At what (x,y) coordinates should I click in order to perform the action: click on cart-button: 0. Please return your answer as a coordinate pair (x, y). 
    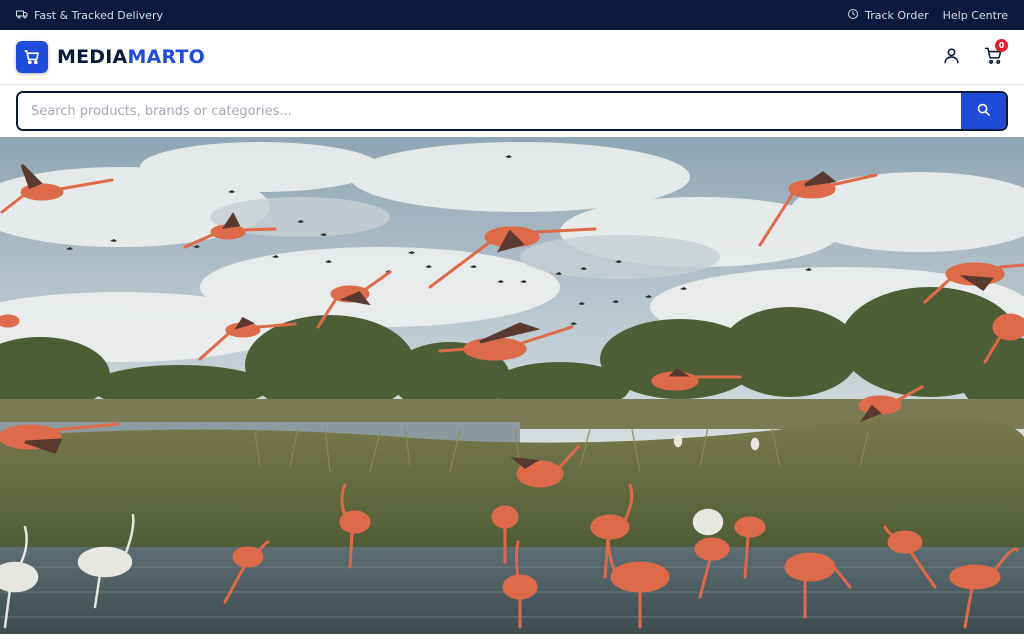
    Looking at the image, I should click on (995, 53).